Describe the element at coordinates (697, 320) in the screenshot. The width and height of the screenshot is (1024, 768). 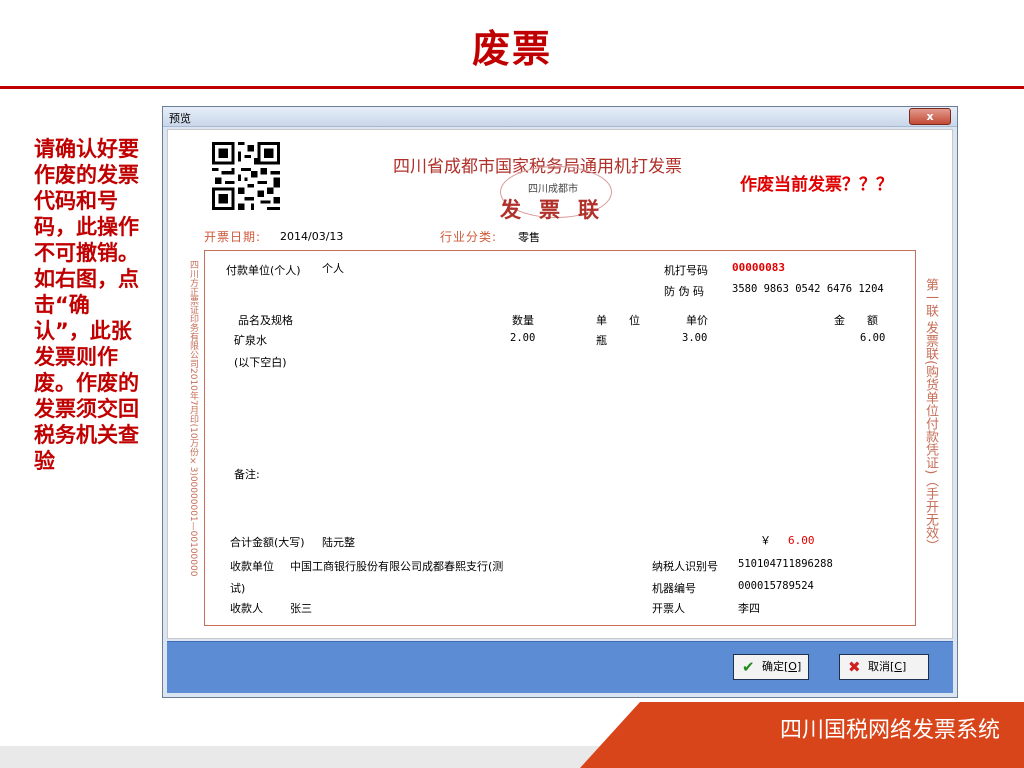
I see `column-price: 单价` at that location.